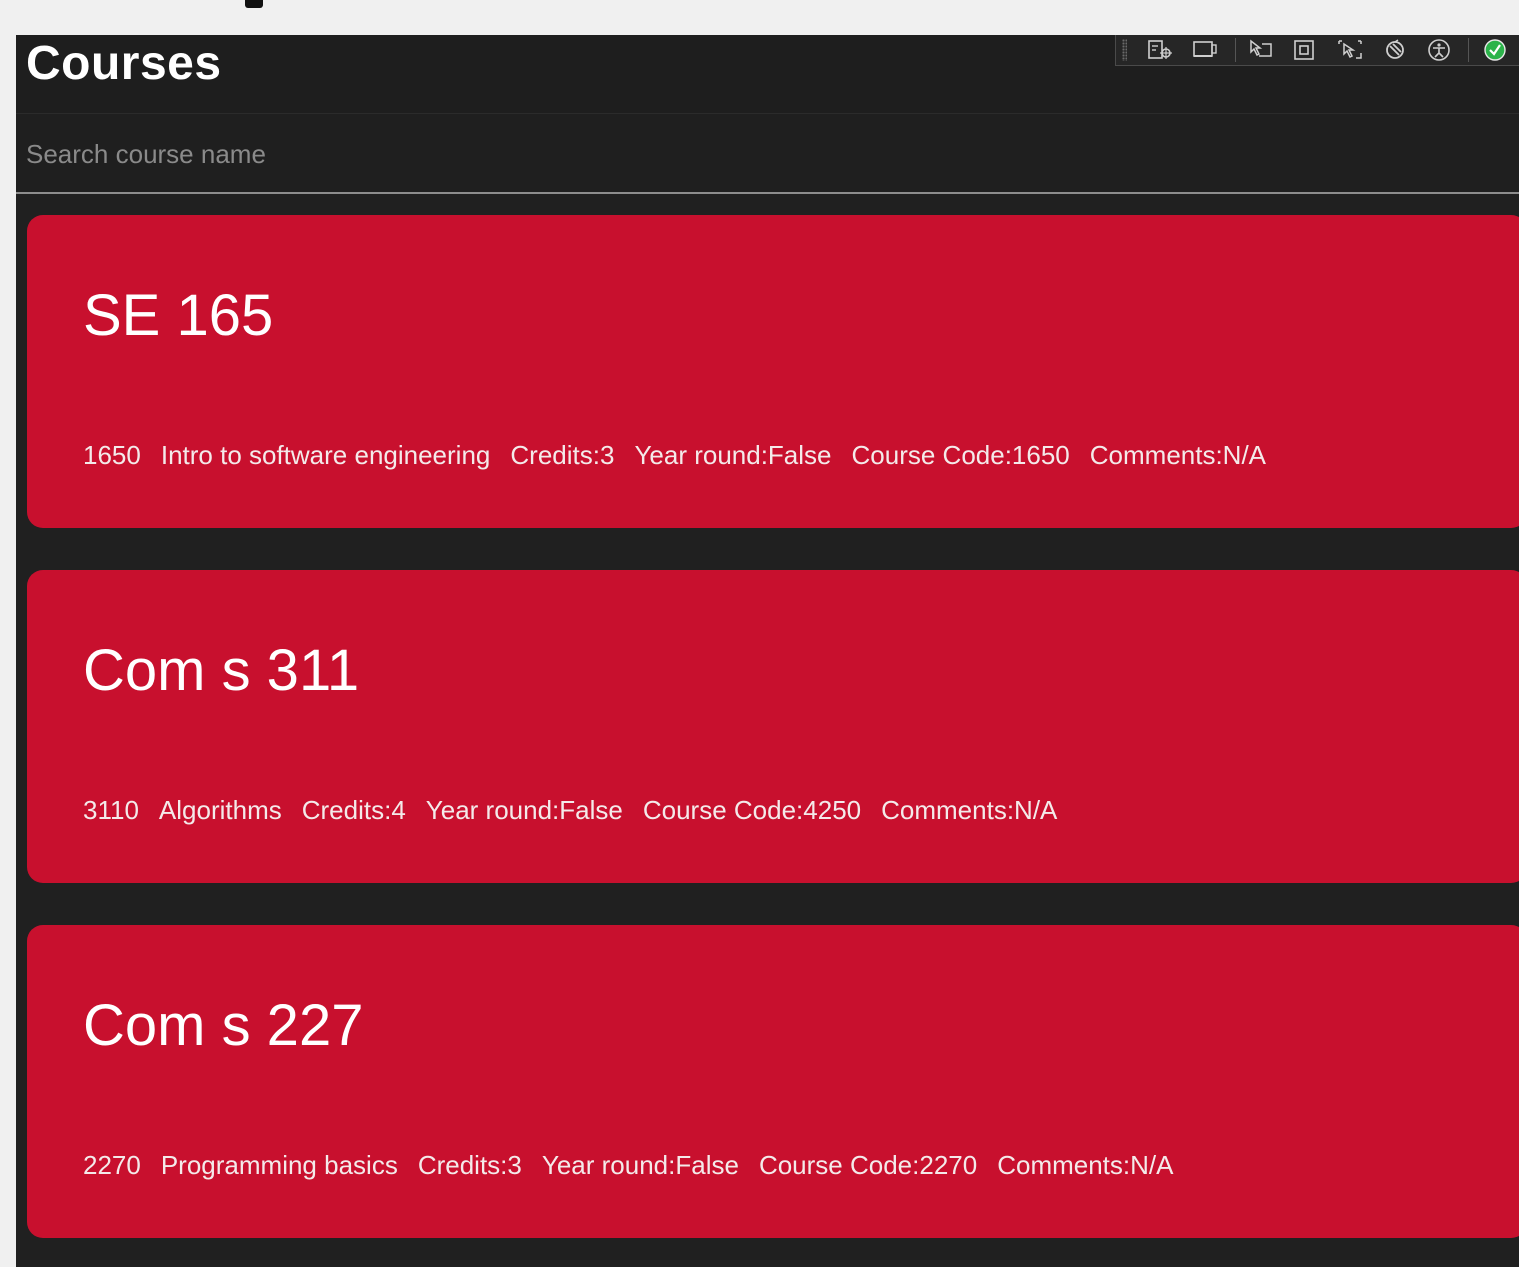  Describe the element at coordinates (178, 315) in the screenshot. I see `course-title: SE 165` at that location.